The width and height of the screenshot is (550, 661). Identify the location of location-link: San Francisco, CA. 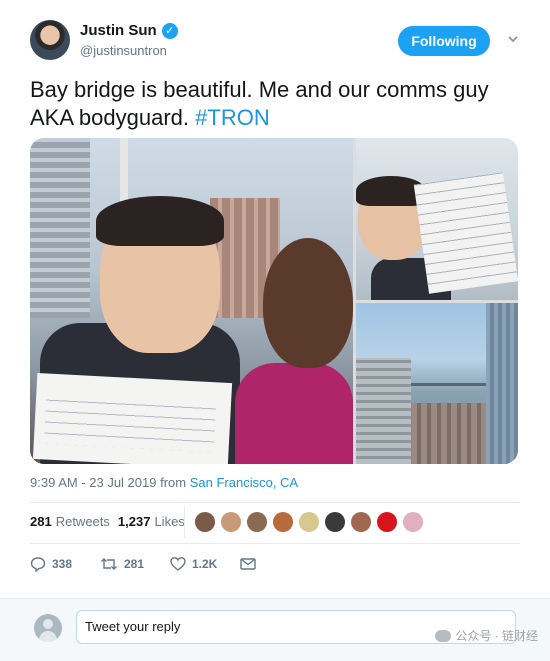
(244, 482).